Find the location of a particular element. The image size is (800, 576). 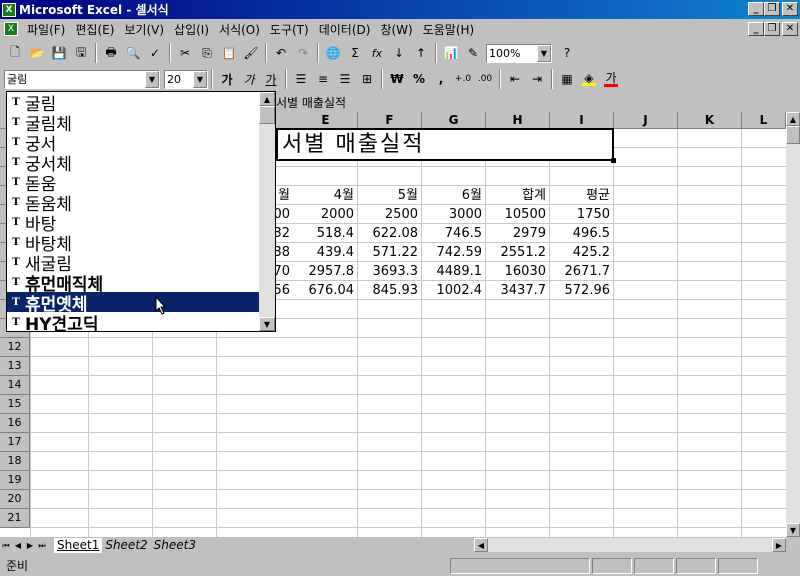

align-center-icon: ≡ is located at coordinates (323, 79).